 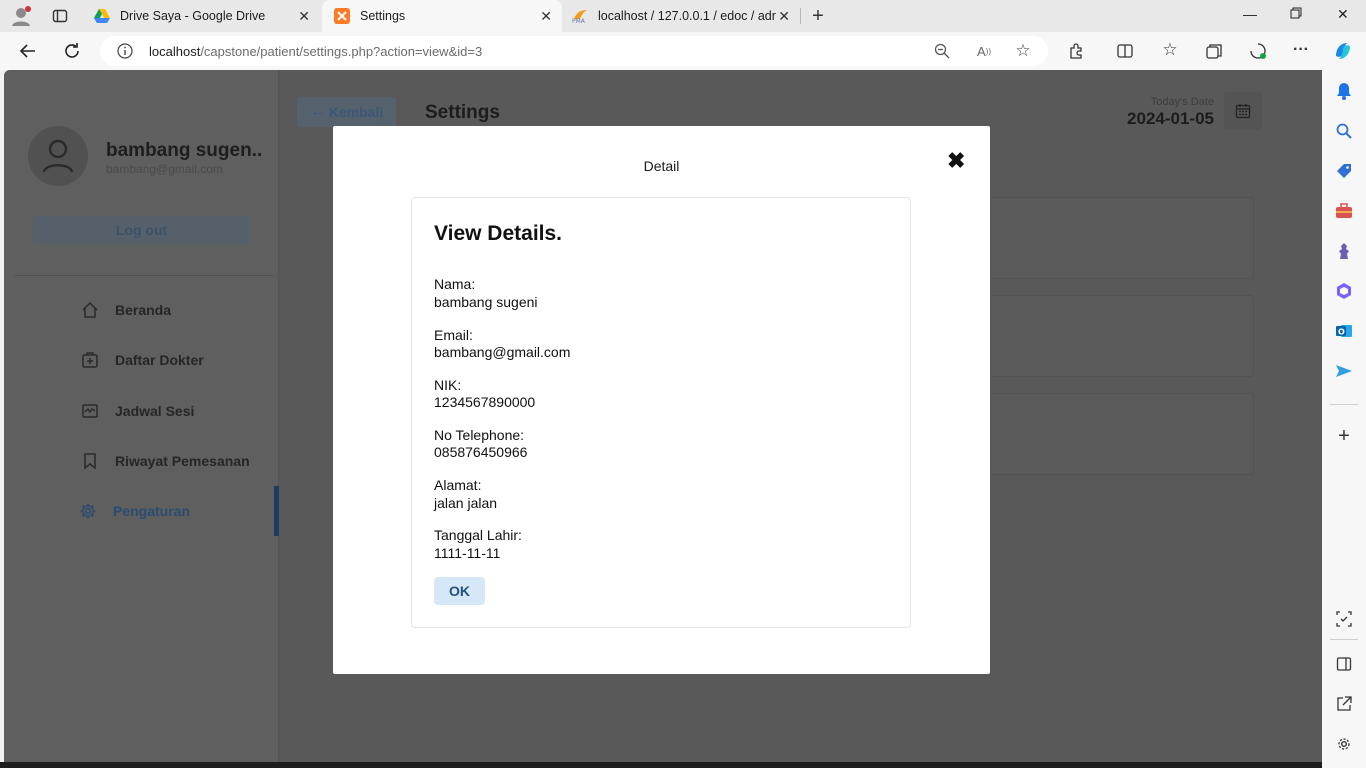 I want to click on browser-essentials-icon, so click(x=1258, y=51).